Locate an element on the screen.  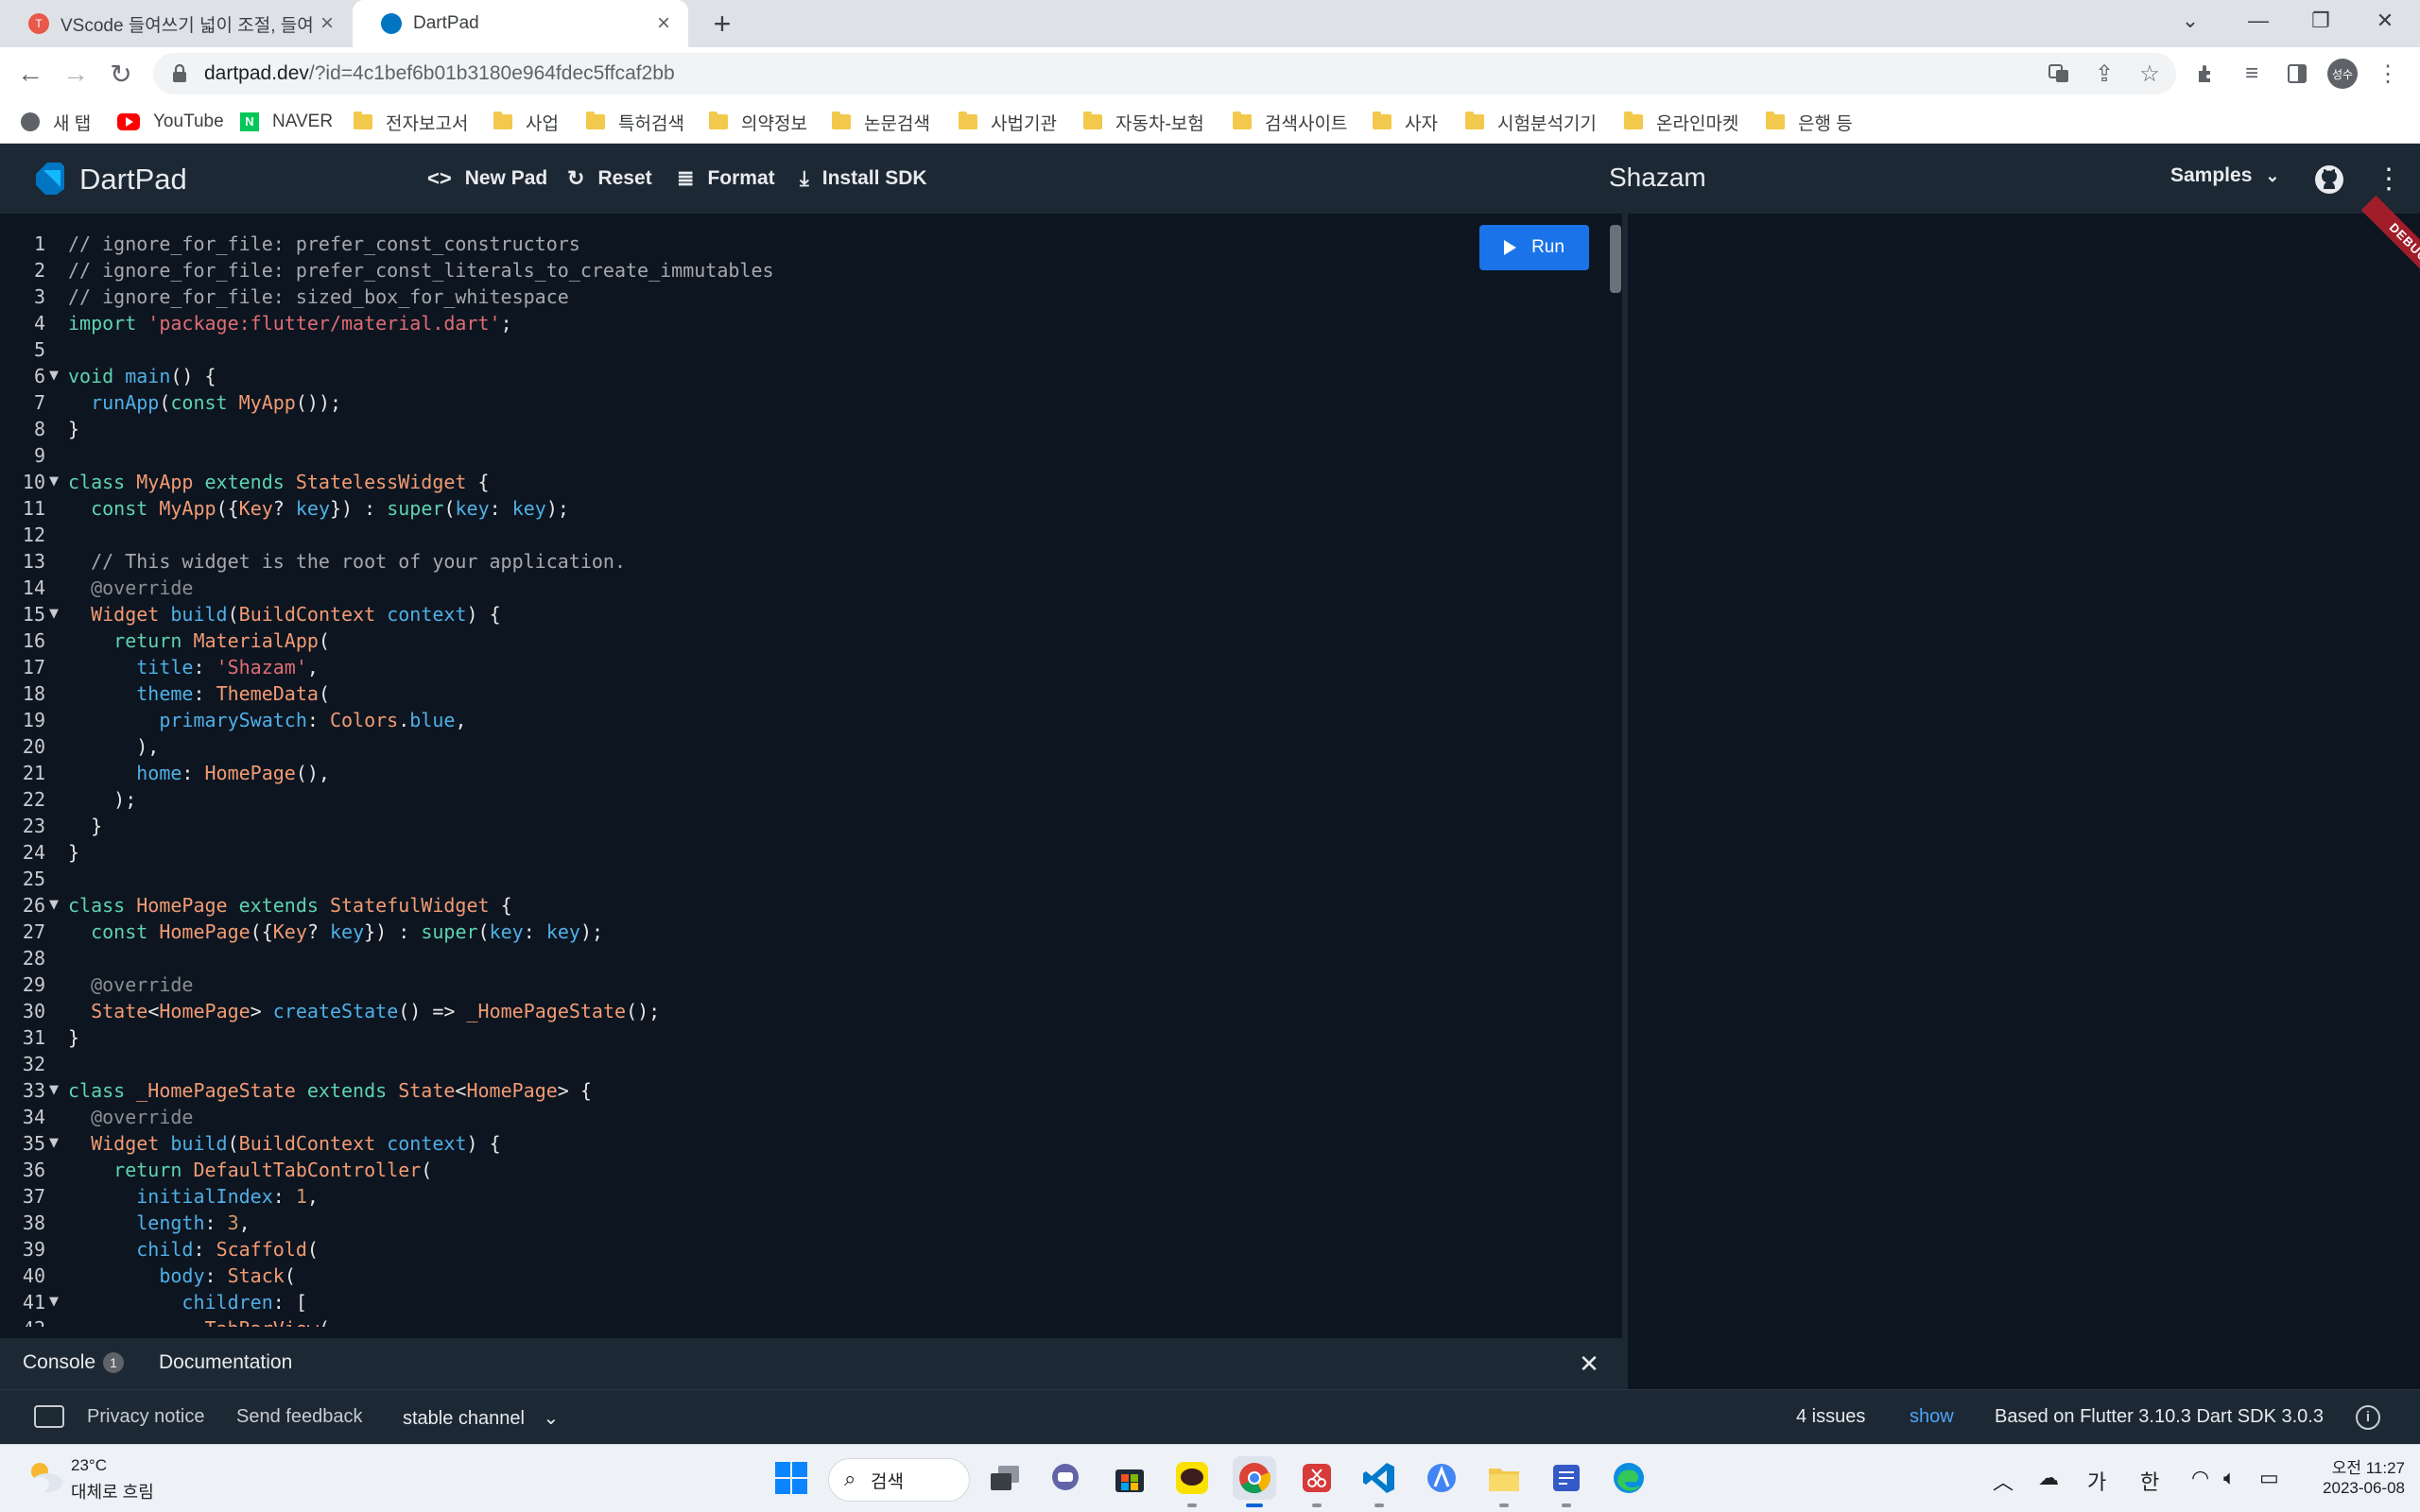
code-line: home: HomePage(), is located at coordinates (199, 773).